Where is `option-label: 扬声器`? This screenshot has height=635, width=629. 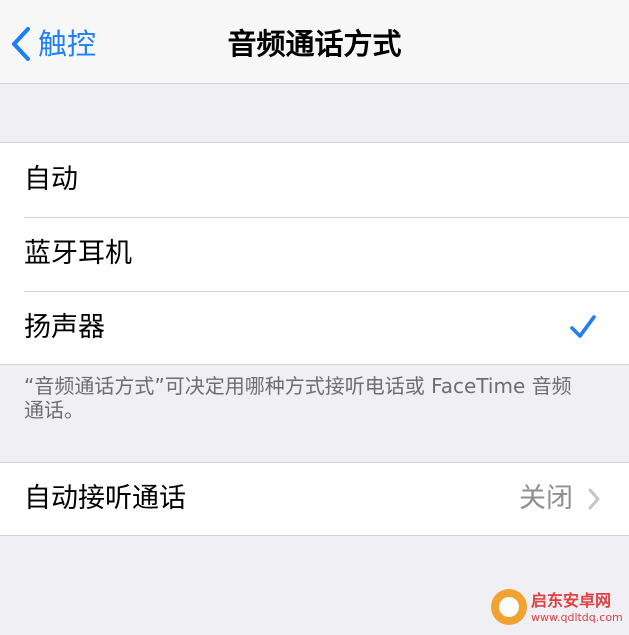 option-label: 扬声器 is located at coordinates (64, 327).